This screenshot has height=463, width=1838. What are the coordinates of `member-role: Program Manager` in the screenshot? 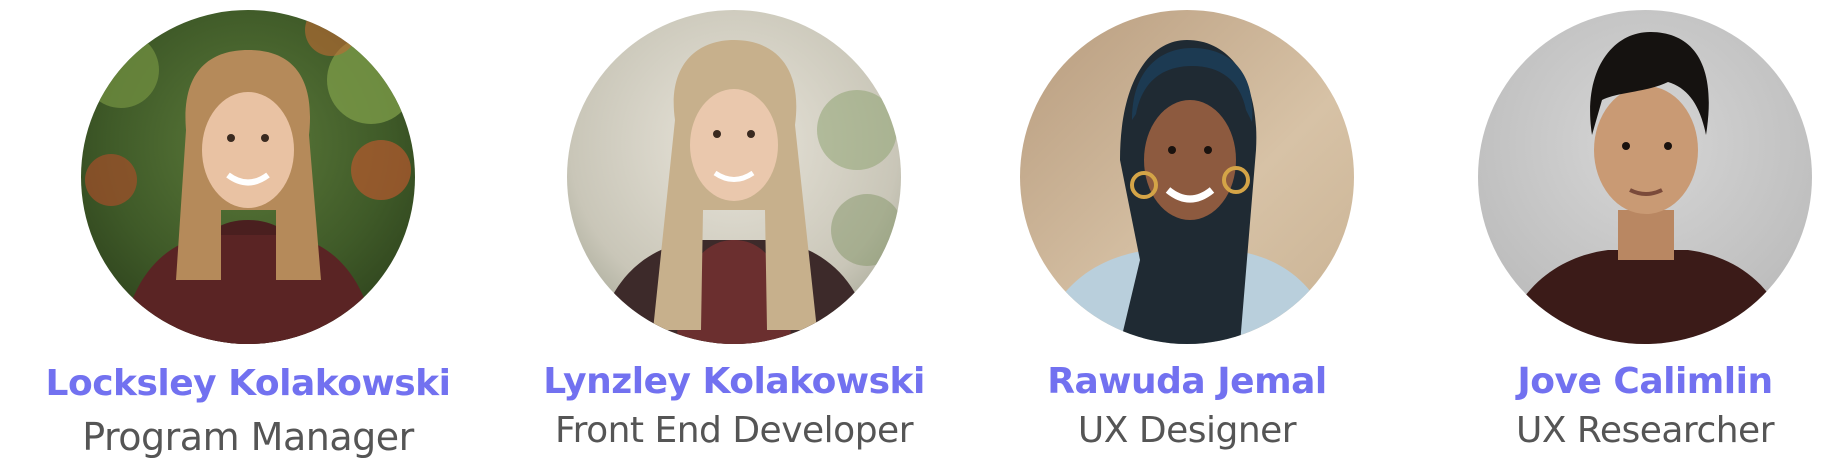 It's located at (248, 437).